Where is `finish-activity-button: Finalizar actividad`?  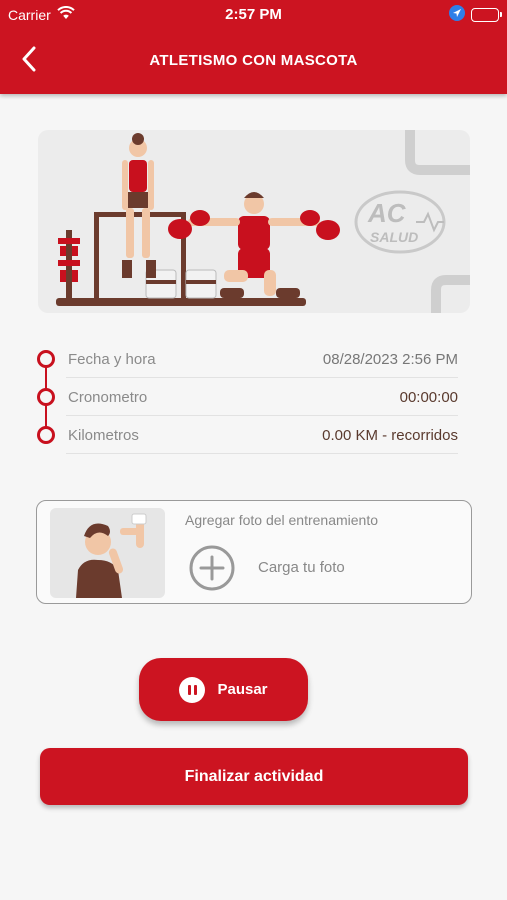
finish-activity-button: Finalizar actividad is located at coordinates (254, 776).